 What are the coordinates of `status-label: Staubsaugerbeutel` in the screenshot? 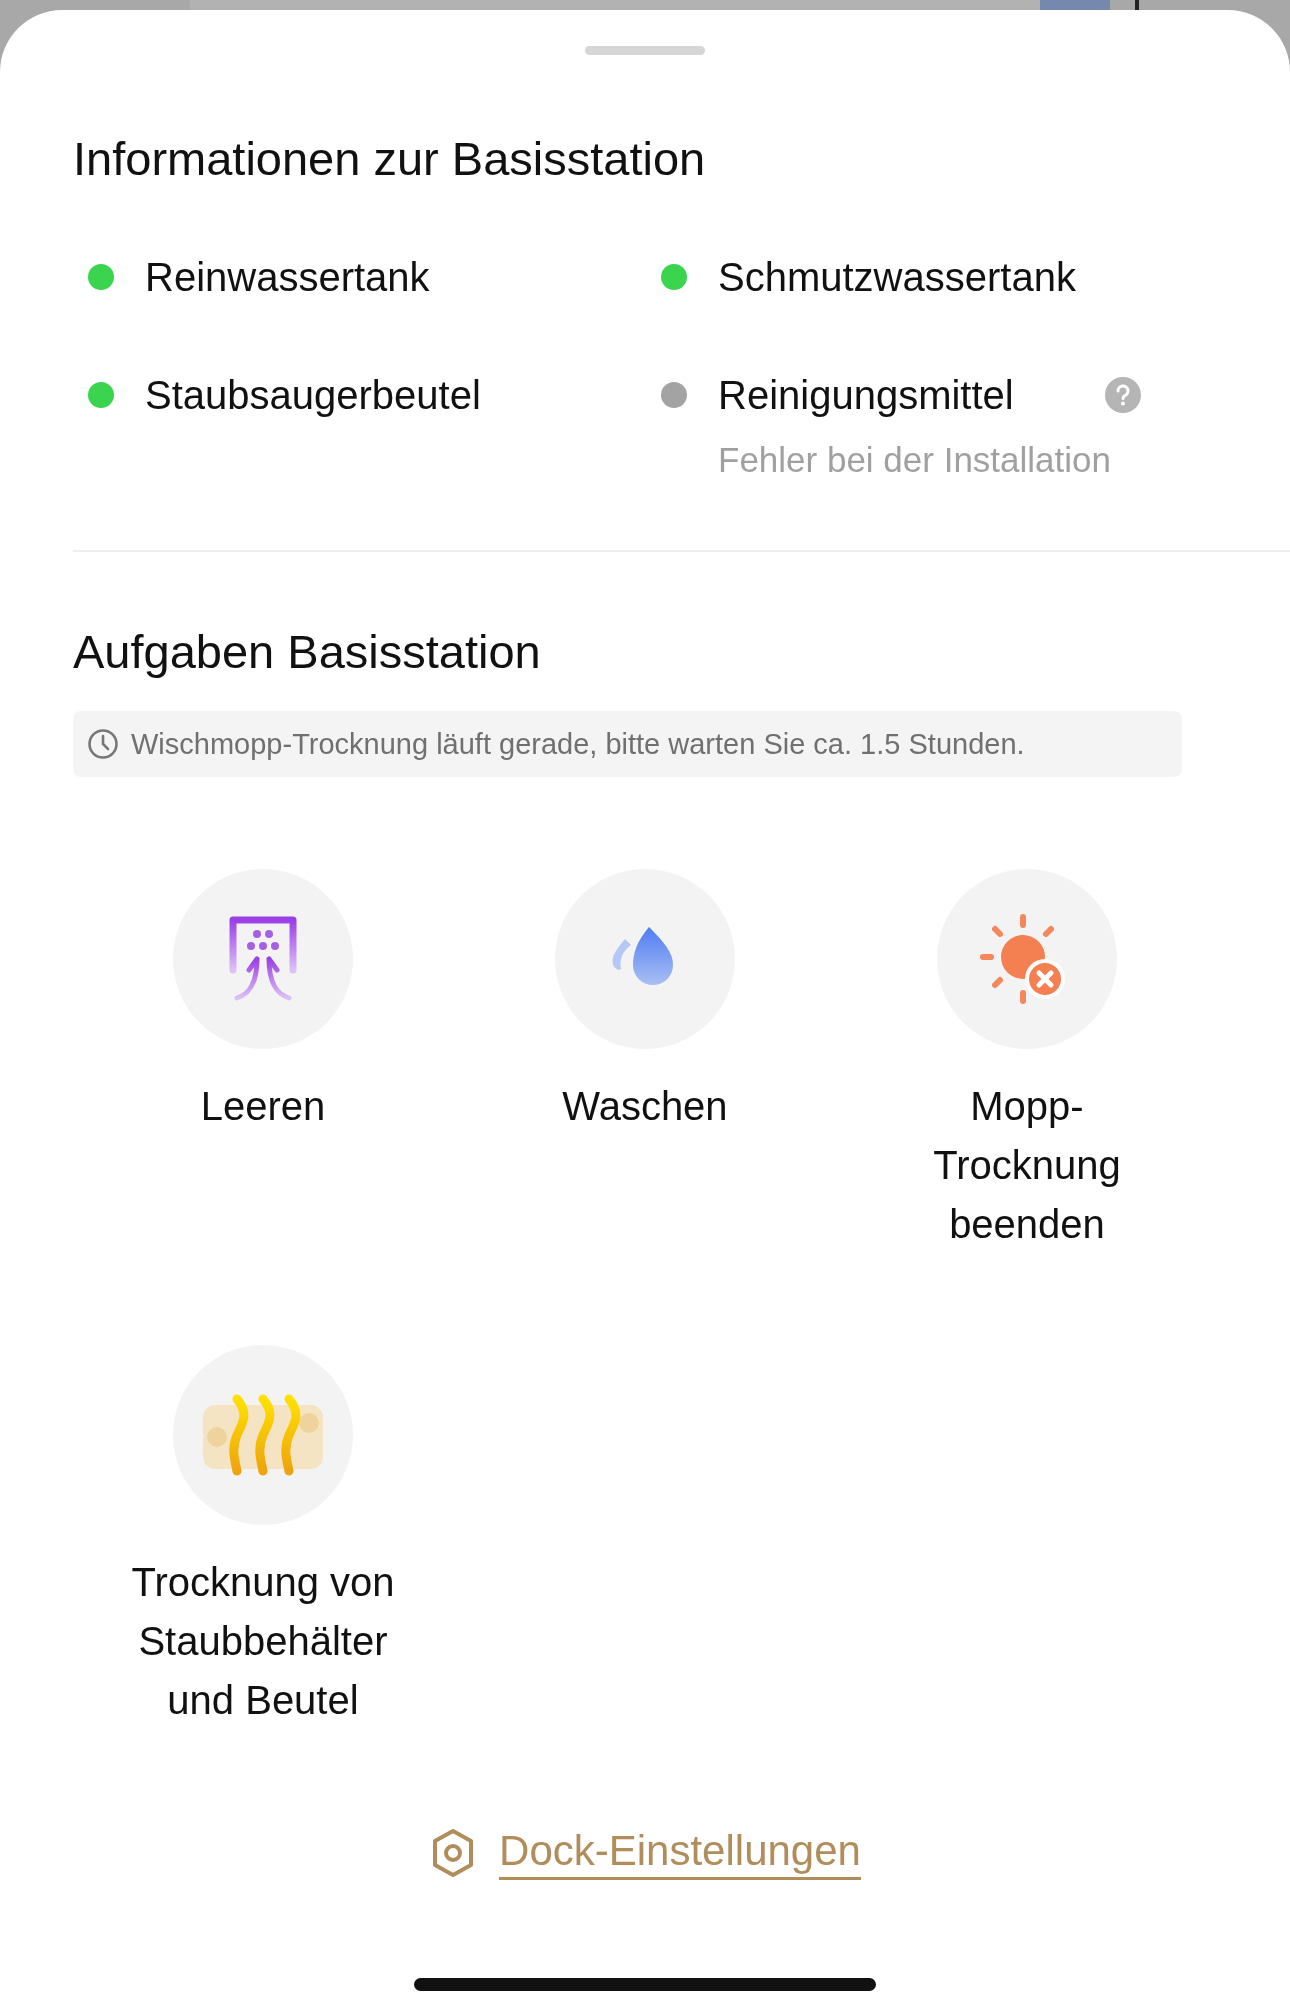 It's located at (313, 395).